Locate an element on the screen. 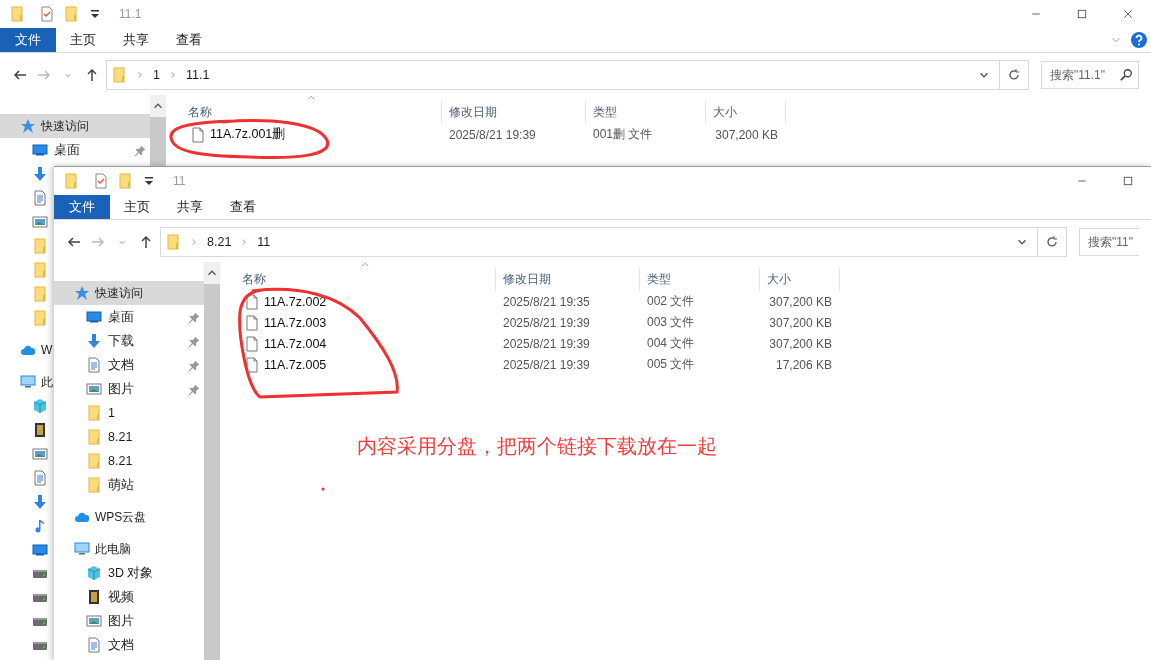 The image size is (1151, 660). nav-item: 萌站 is located at coordinates (129, 485).